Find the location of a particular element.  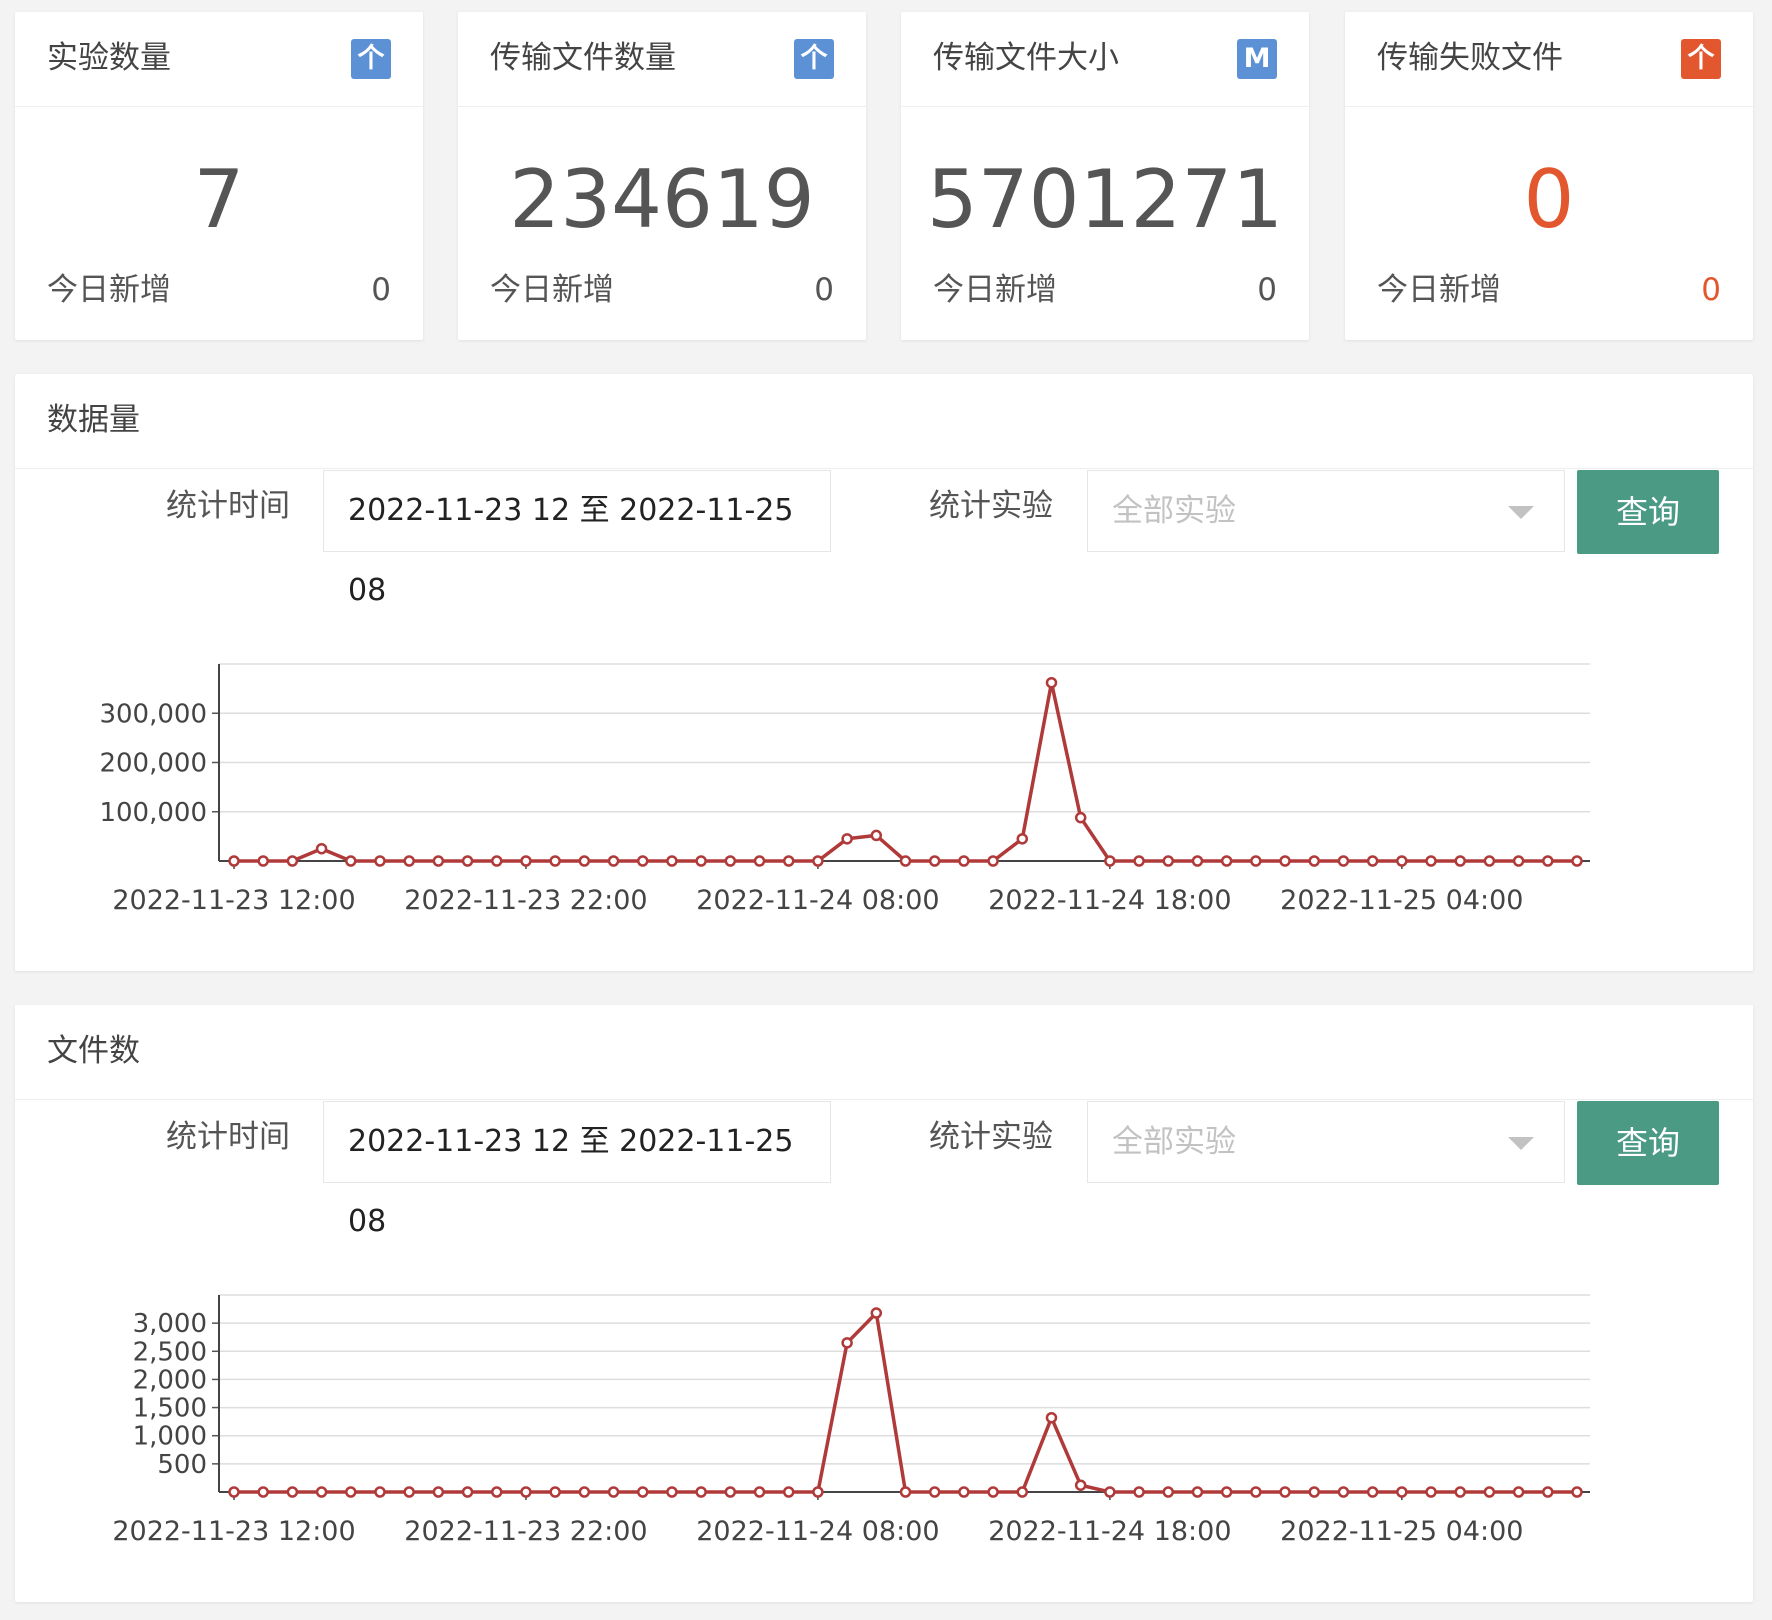

stat-card-experiments: 实验数量 个 7 今日新增 0 is located at coordinates (219, 176).